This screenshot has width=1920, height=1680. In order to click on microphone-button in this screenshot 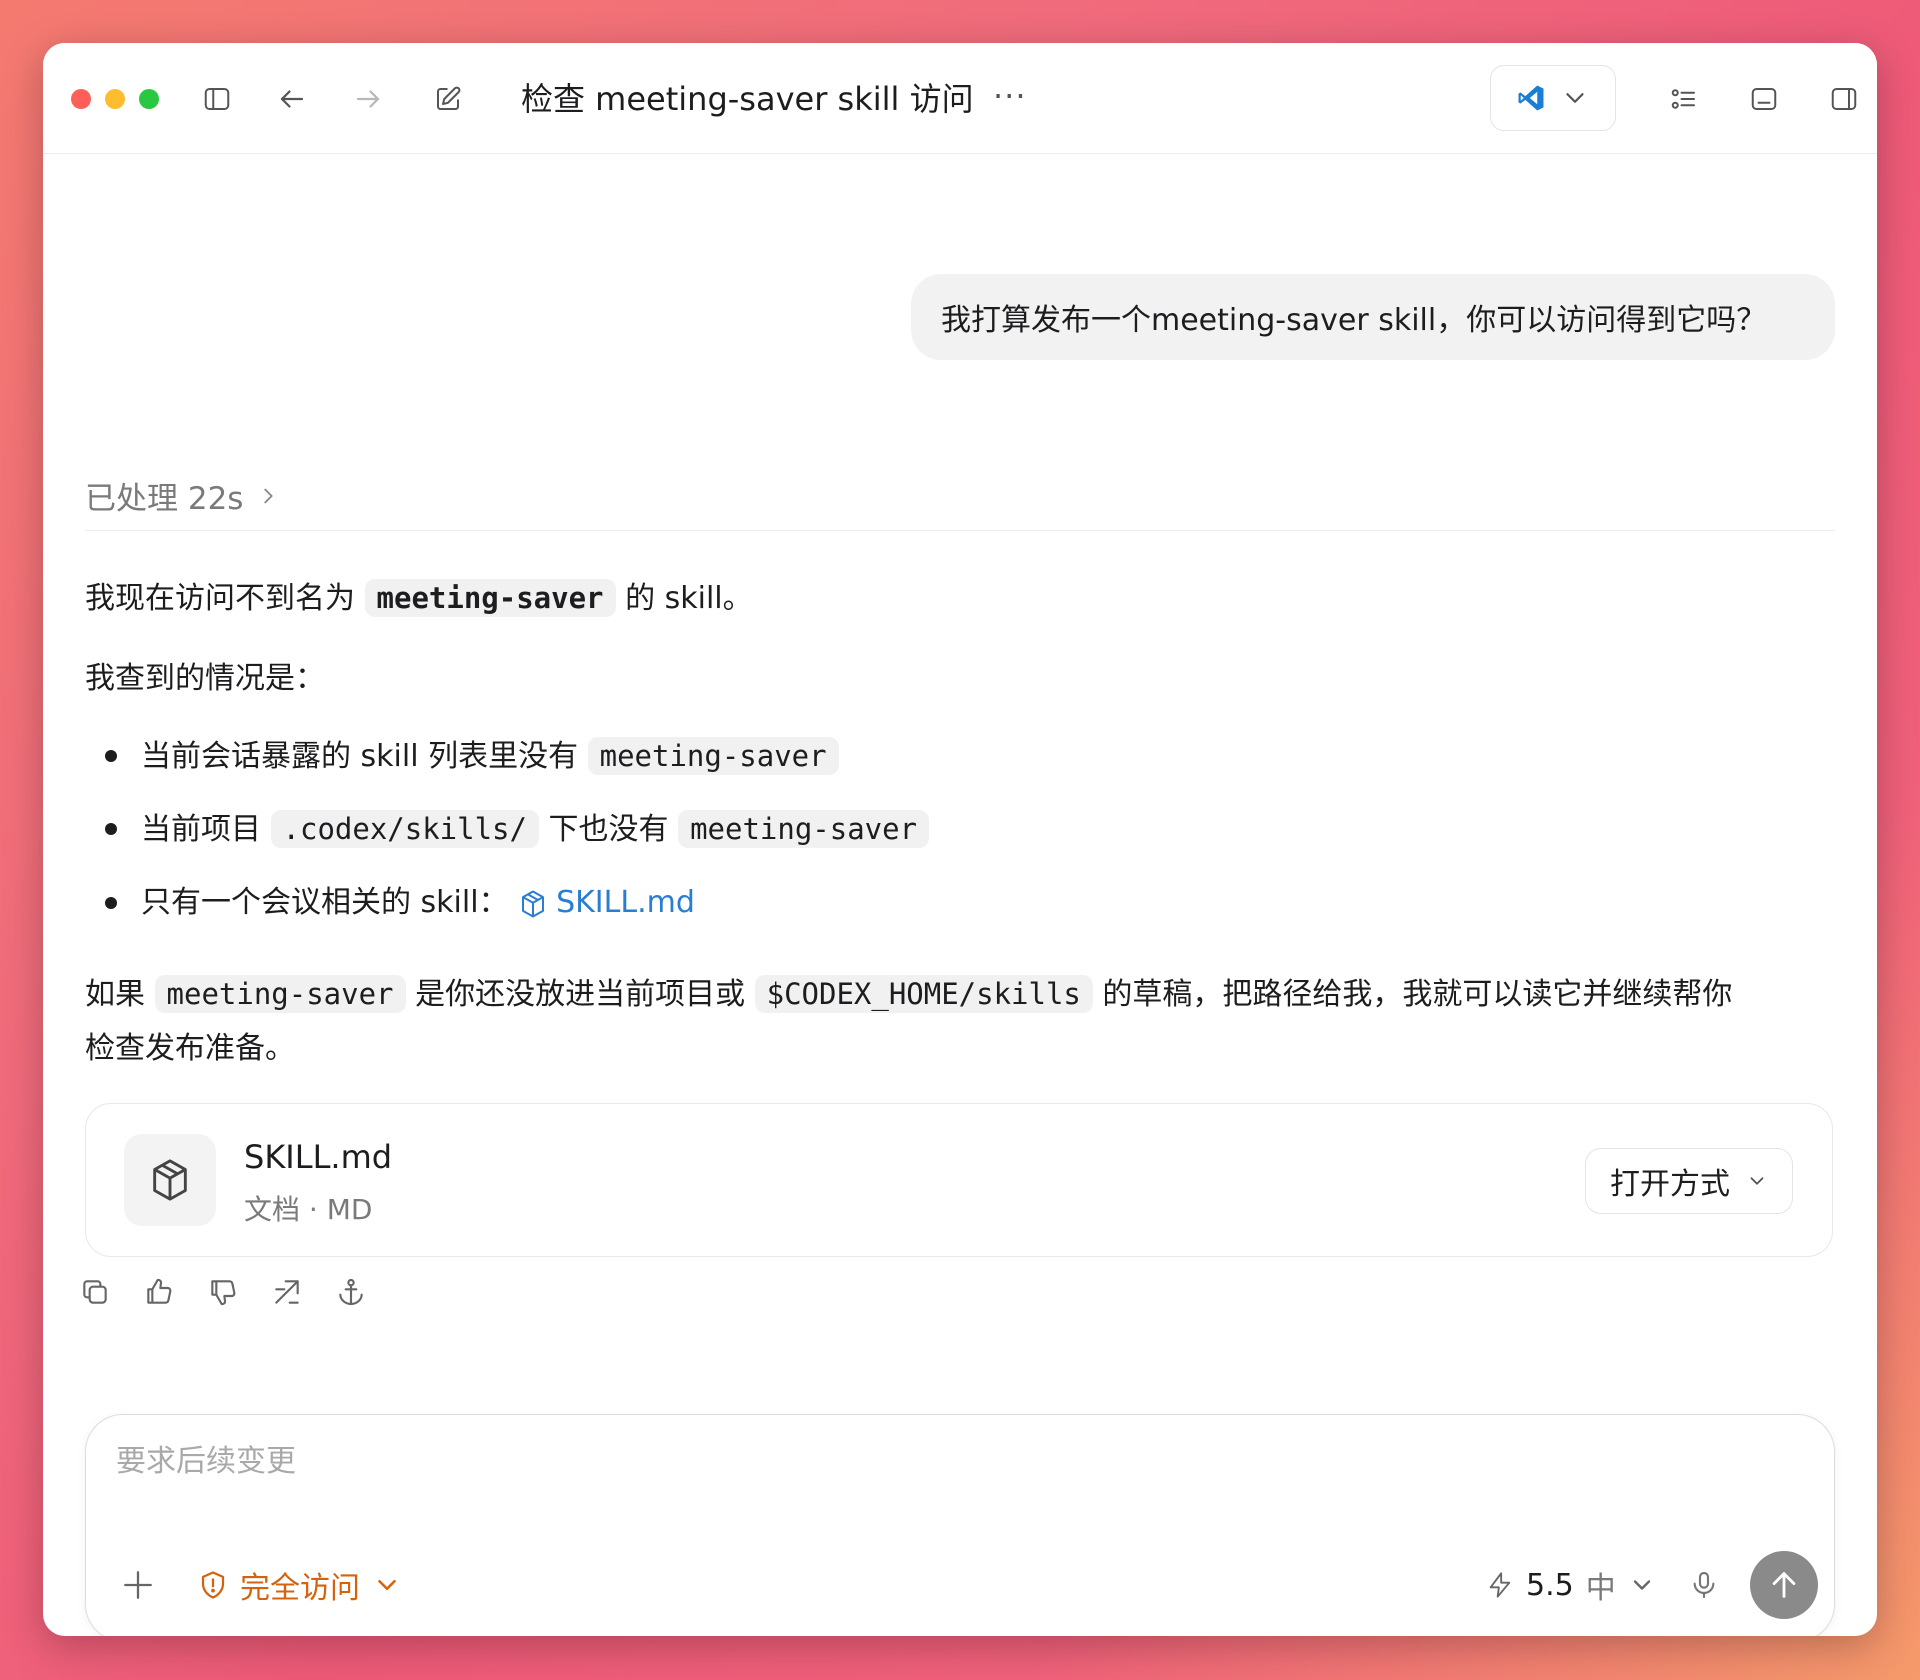, I will do `click(1704, 1585)`.